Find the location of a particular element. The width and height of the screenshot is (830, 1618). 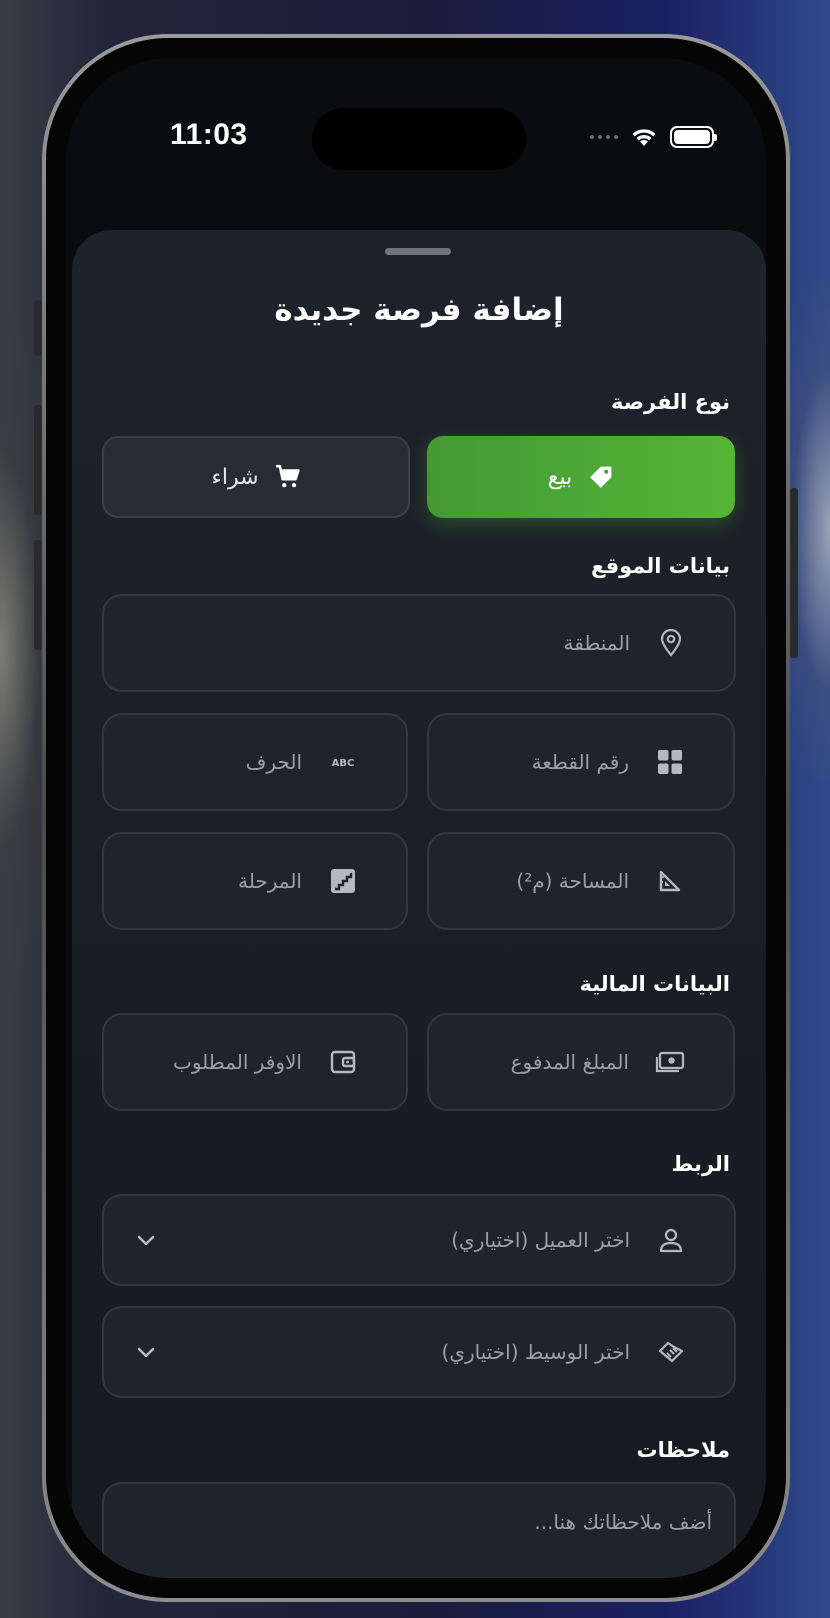

stage-field: المرحلة is located at coordinates (255, 881).